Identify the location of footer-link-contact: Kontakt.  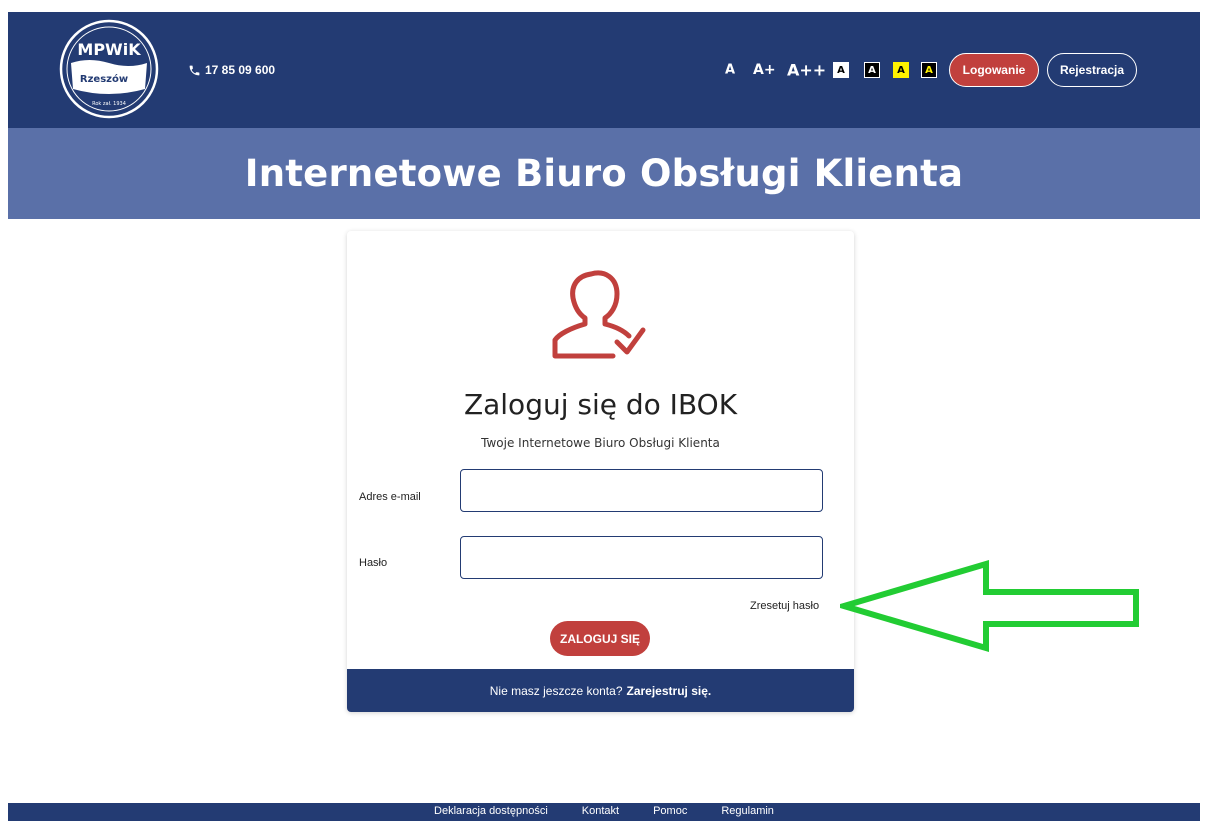
(600, 811).